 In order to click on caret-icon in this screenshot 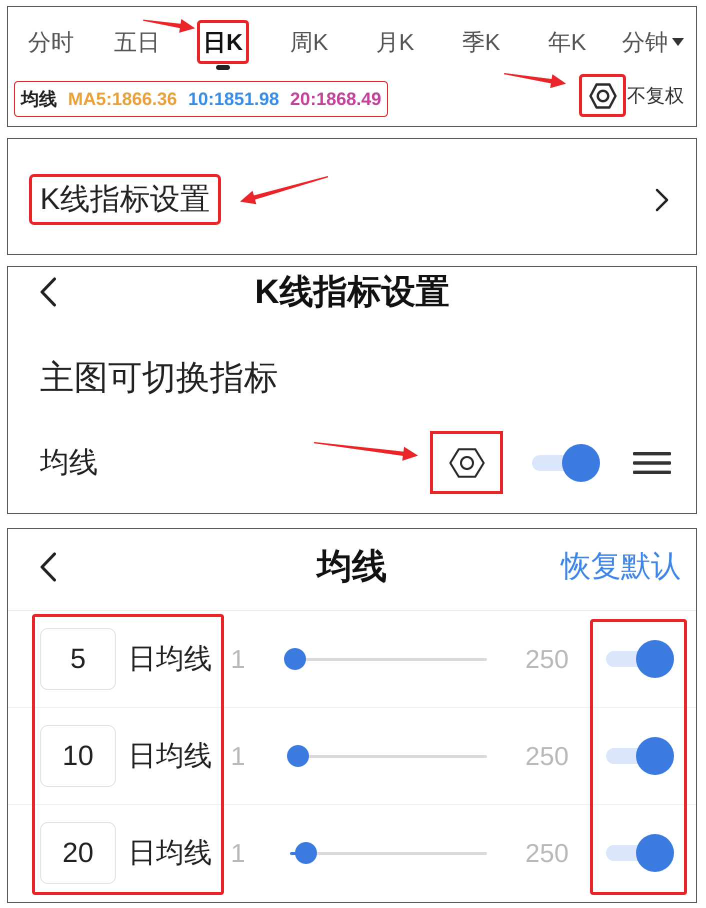, I will do `click(678, 42)`.